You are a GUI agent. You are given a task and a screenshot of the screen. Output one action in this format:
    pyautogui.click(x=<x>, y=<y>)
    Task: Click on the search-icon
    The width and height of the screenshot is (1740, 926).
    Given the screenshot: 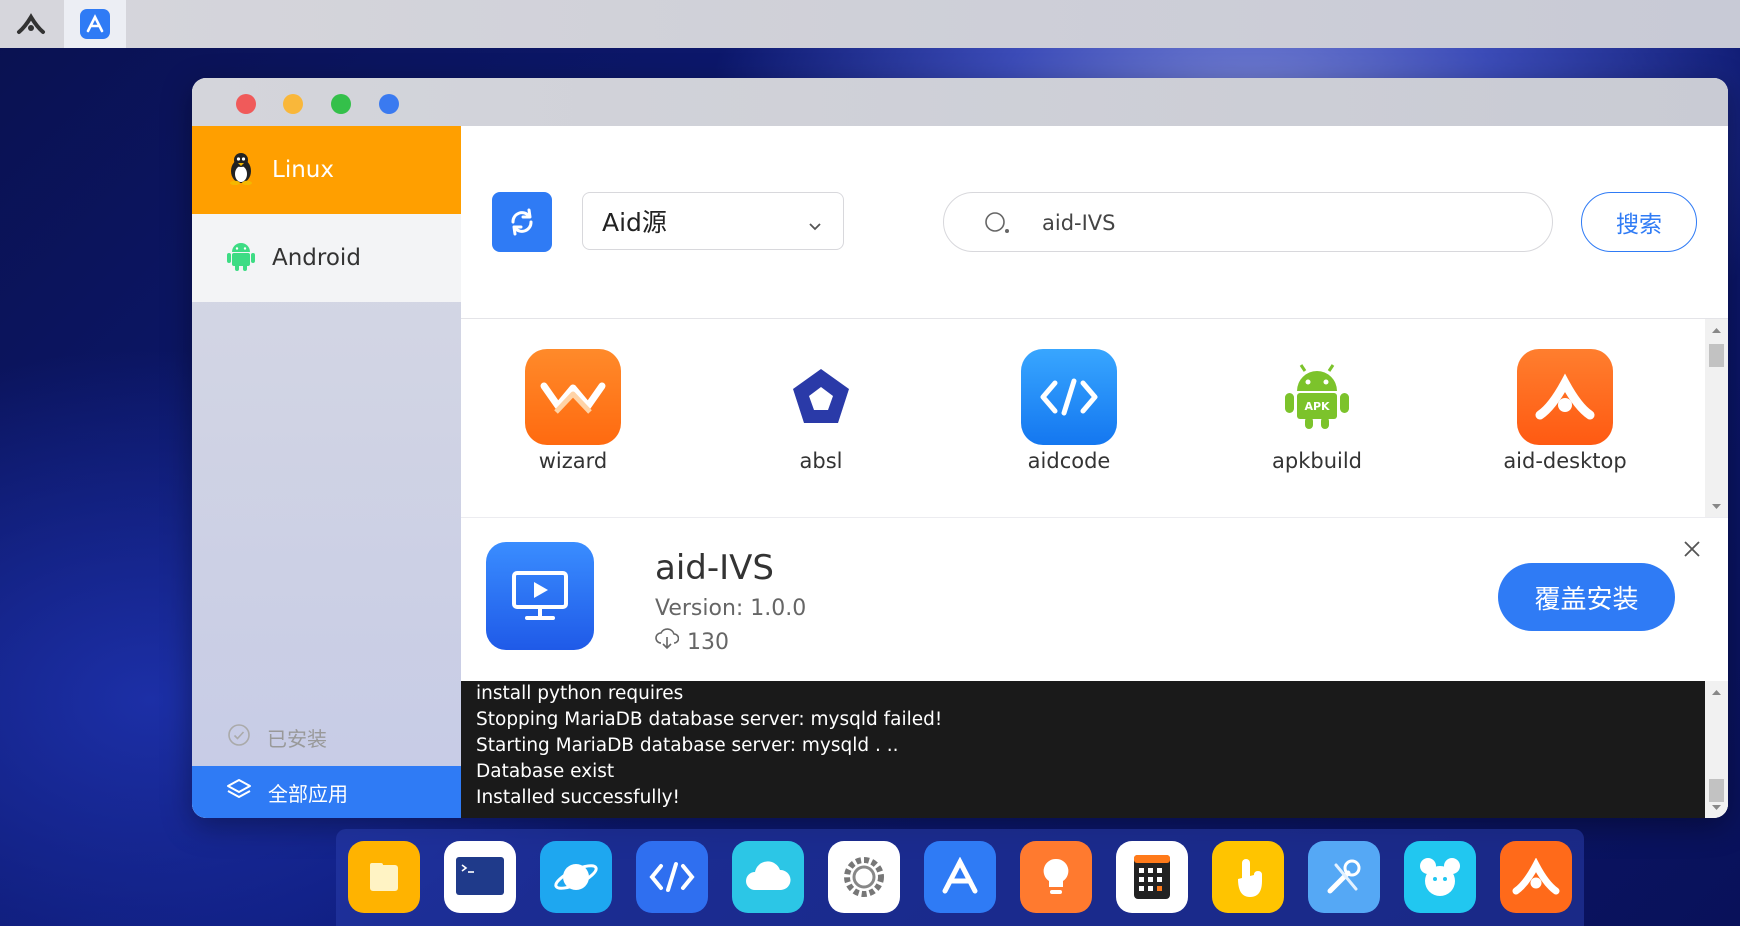 What is the action you would take?
    pyautogui.click(x=998, y=225)
    